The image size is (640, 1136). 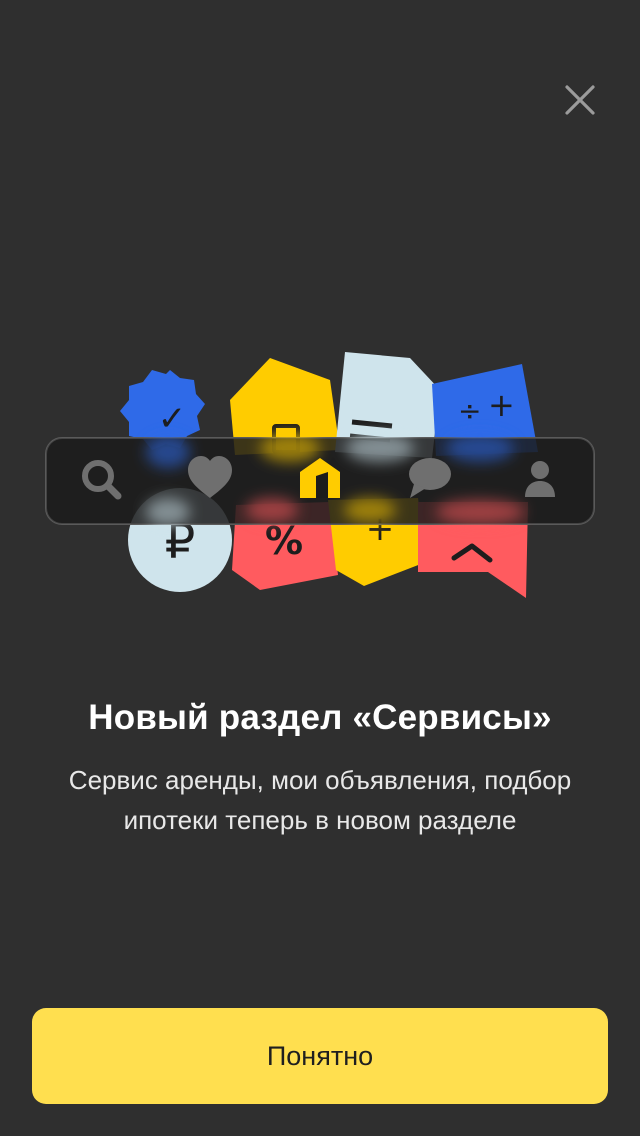 What do you see at coordinates (320, 480) in the screenshot?
I see `tab-bar-preview` at bounding box center [320, 480].